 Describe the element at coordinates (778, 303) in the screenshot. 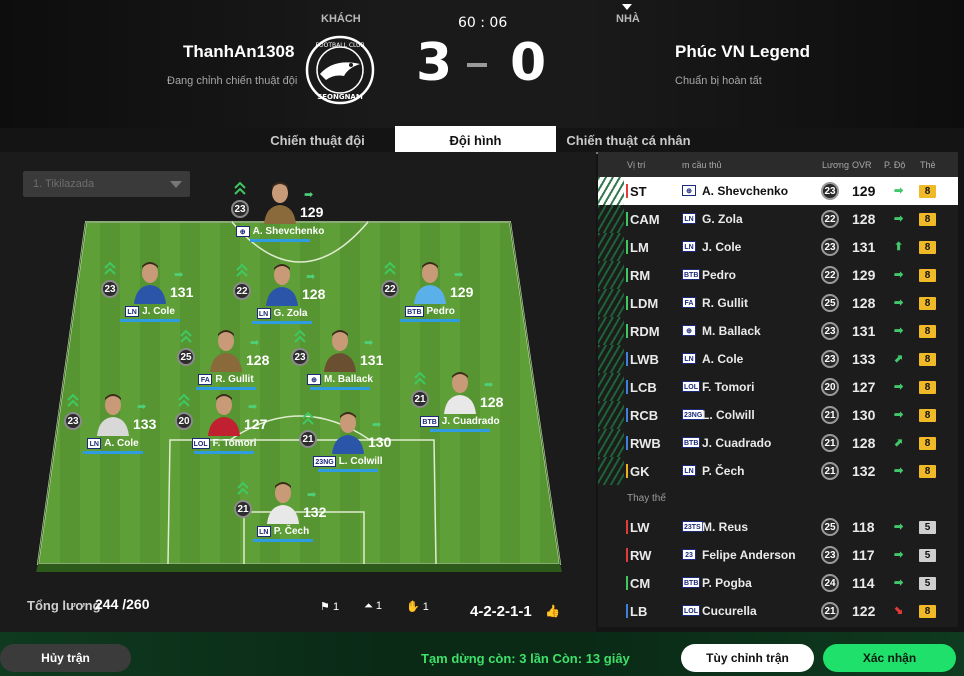

I see `starter-row: LDM FA R. Gullit 25 128 ➡ 8` at that location.